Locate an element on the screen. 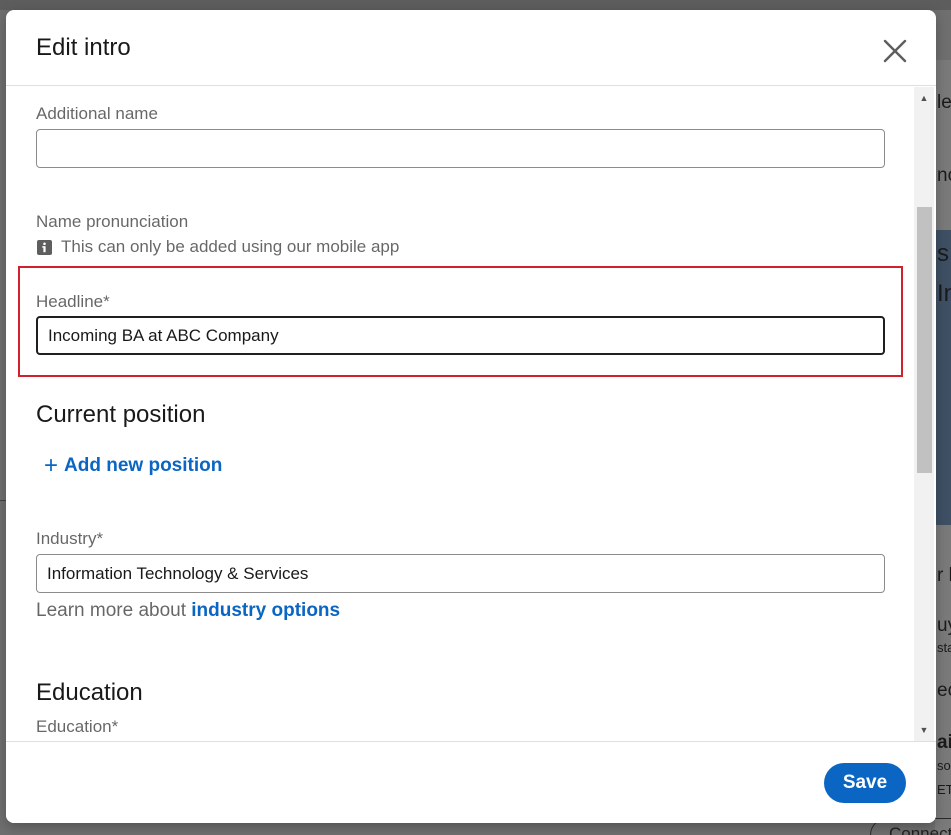 The image size is (951, 835). industry-learn-more: Learn more about industry options is located at coordinates (188, 611).